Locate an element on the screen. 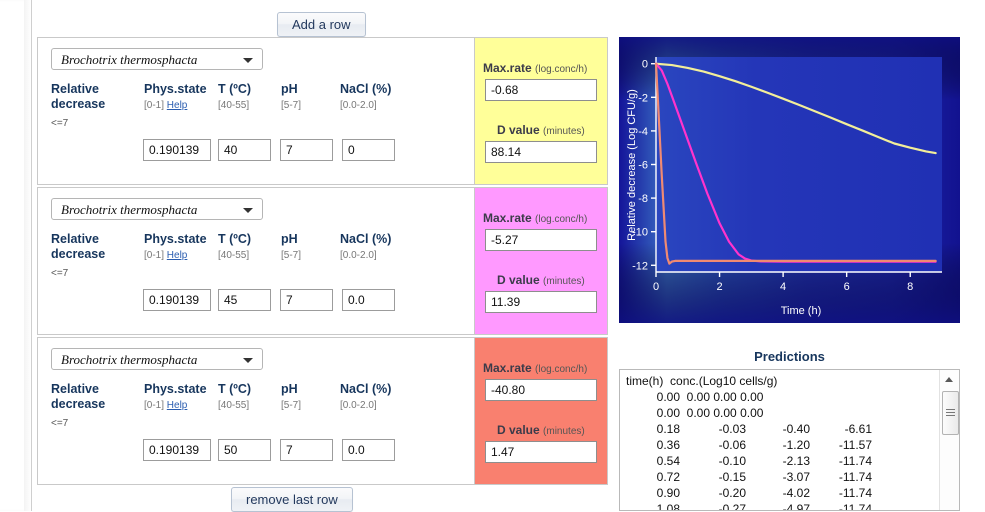  x-tick-label: 2 is located at coordinates (719, 287).